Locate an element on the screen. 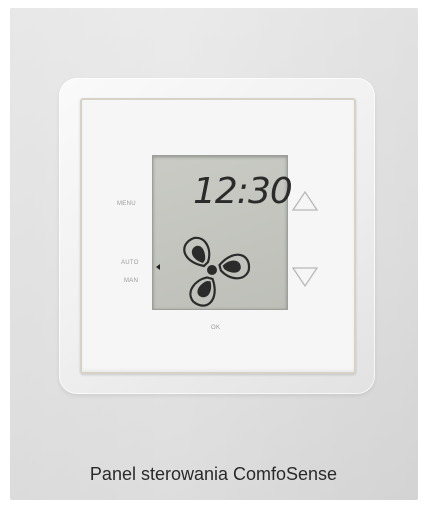  arrow-left-icon is located at coordinates (158, 267).